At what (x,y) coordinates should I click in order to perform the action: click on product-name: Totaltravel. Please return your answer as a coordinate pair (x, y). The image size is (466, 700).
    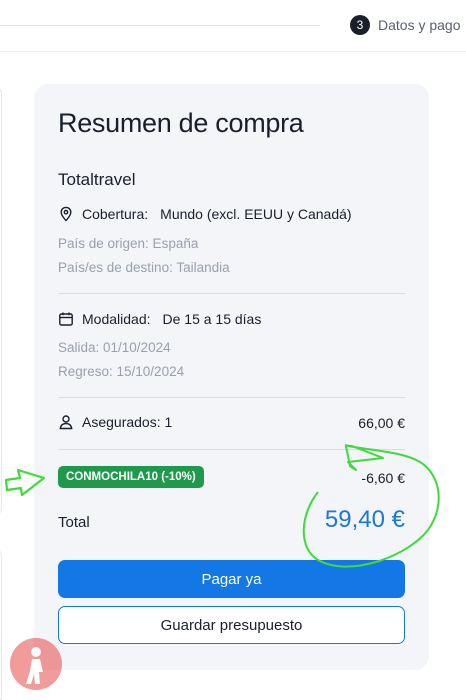
    Looking at the image, I should click on (97, 179).